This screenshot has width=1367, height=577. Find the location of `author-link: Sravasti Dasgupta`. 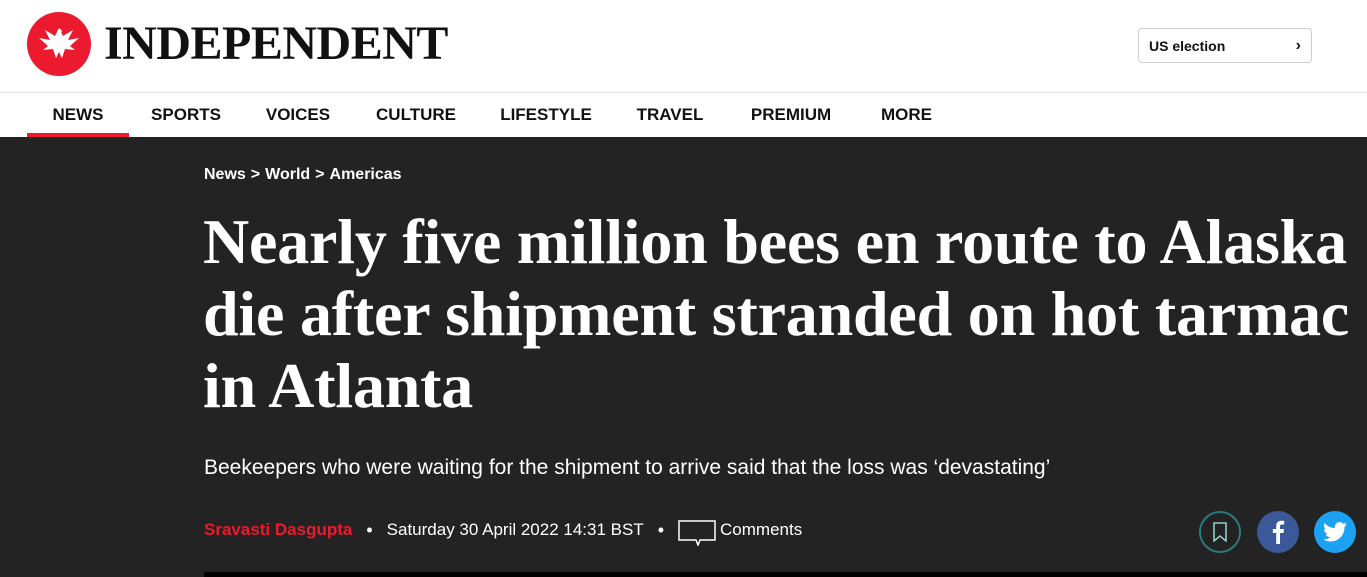

author-link: Sravasti Dasgupta is located at coordinates (278, 530).